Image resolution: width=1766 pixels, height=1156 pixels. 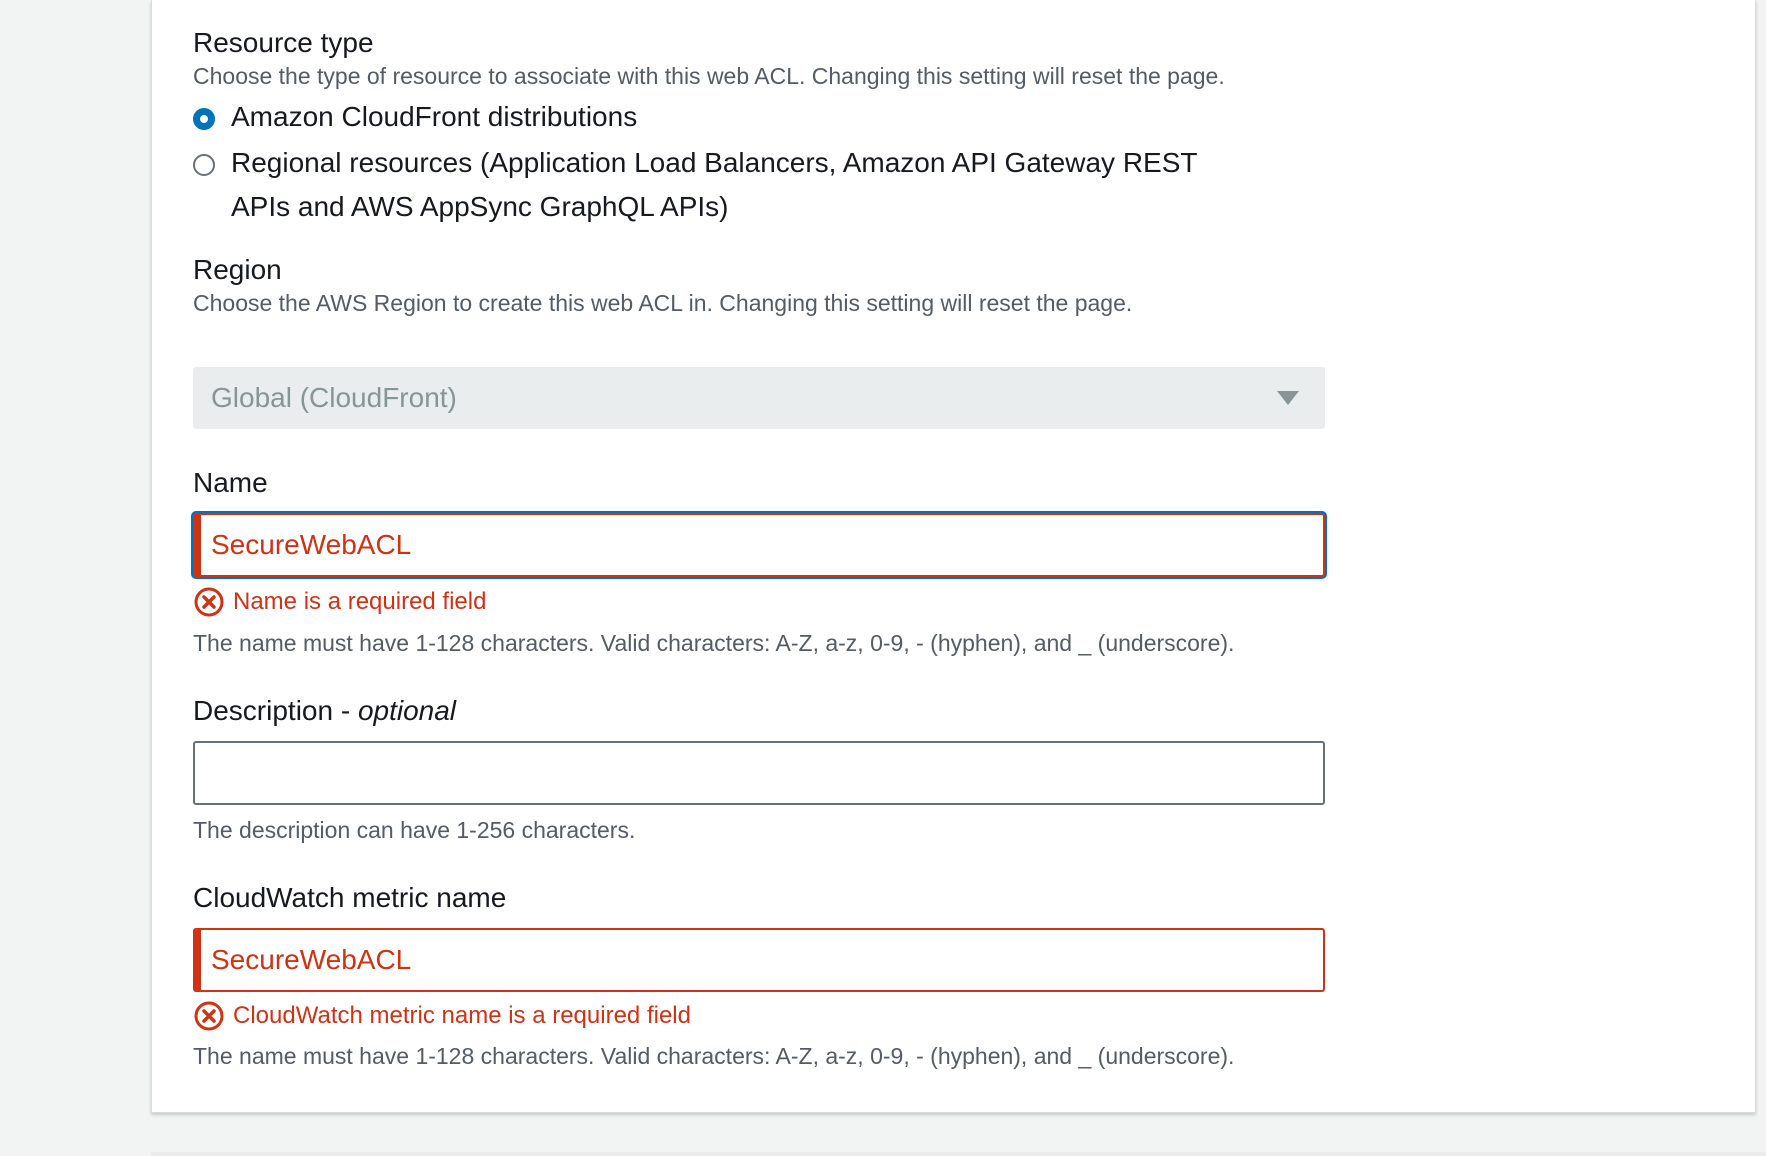 What do you see at coordinates (204, 119) in the screenshot?
I see `radio-cloudfront-button` at bounding box center [204, 119].